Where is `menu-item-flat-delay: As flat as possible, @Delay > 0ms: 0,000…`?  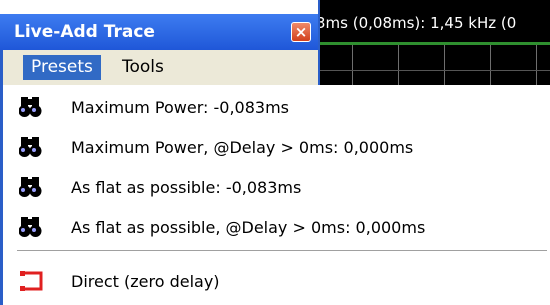
menu-item-flat-delay: As flat as possible, @Delay > 0ms: 0,000… is located at coordinates (276, 227).